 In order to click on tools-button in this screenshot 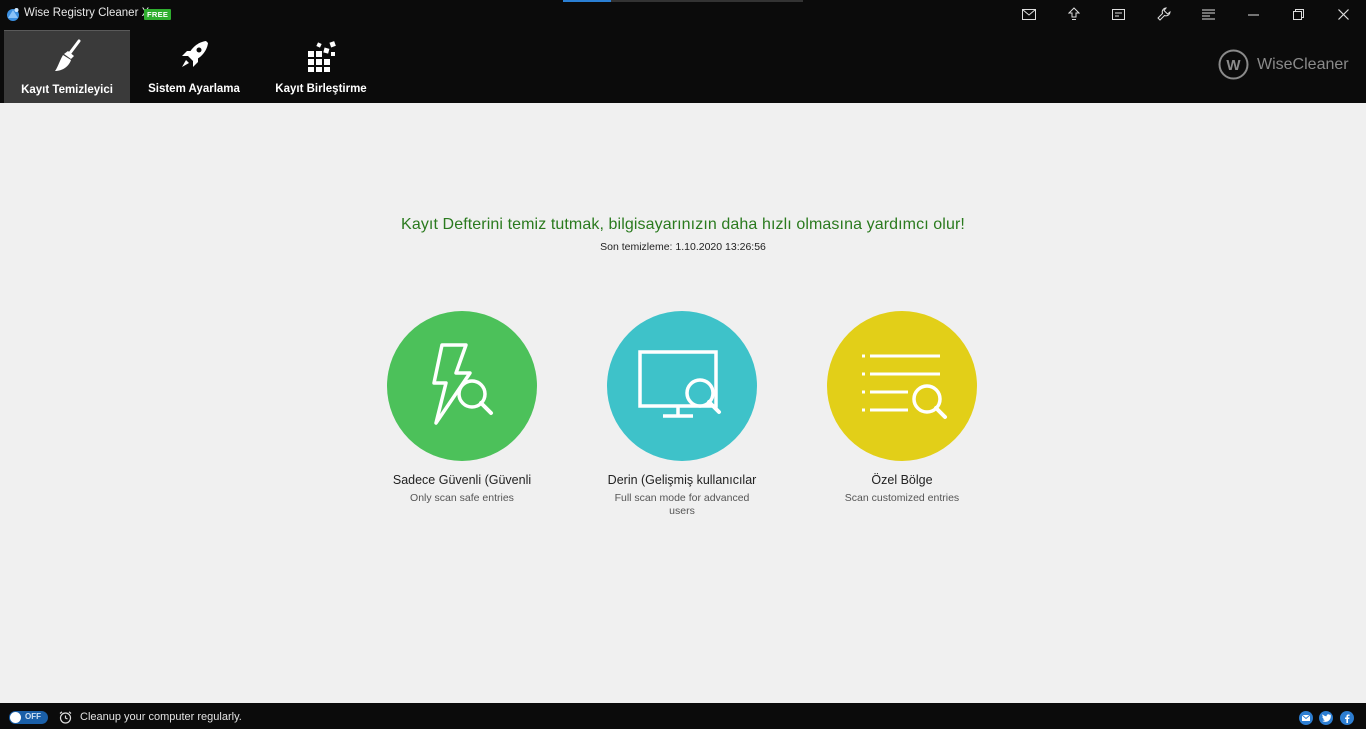, I will do `click(1163, 14)`.